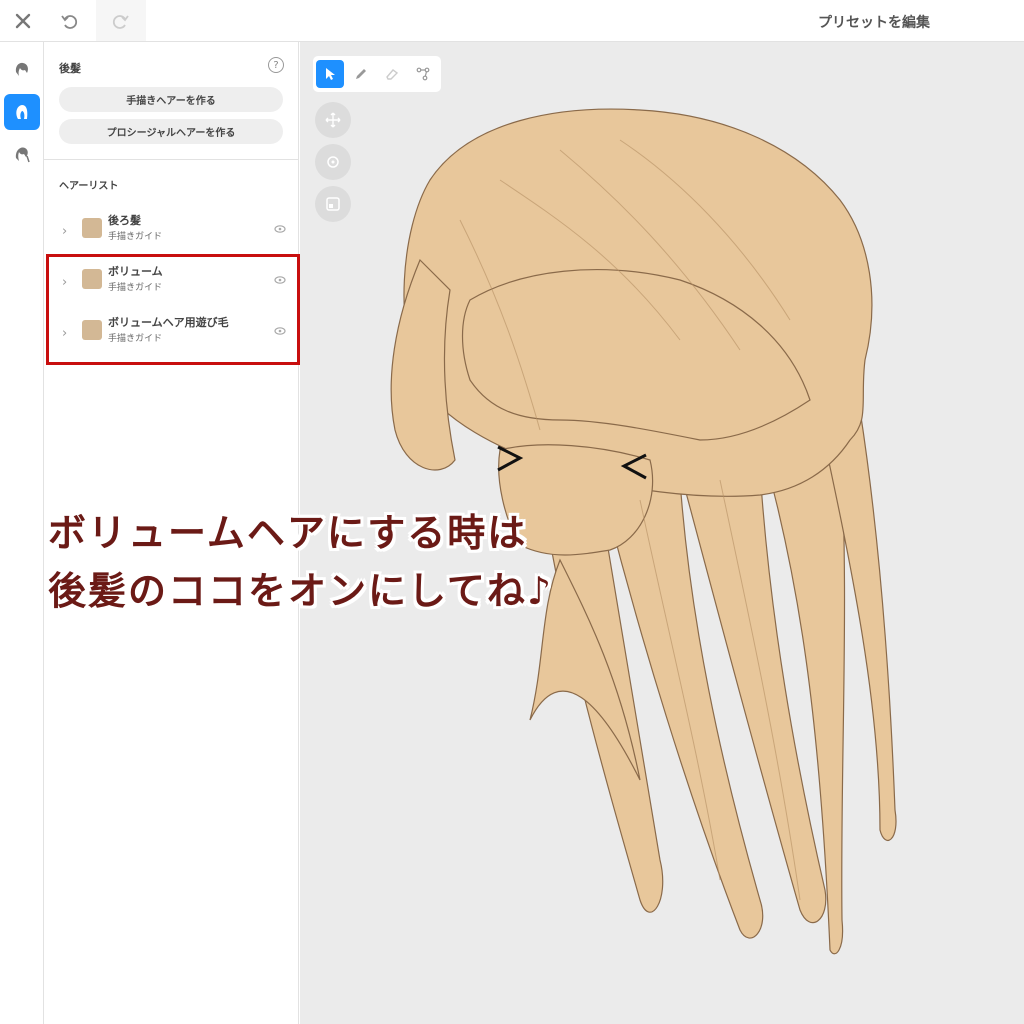 The height and width of the screenshot is (1024, 1024). I want to click on fit-view-icon, so click(333, 204).